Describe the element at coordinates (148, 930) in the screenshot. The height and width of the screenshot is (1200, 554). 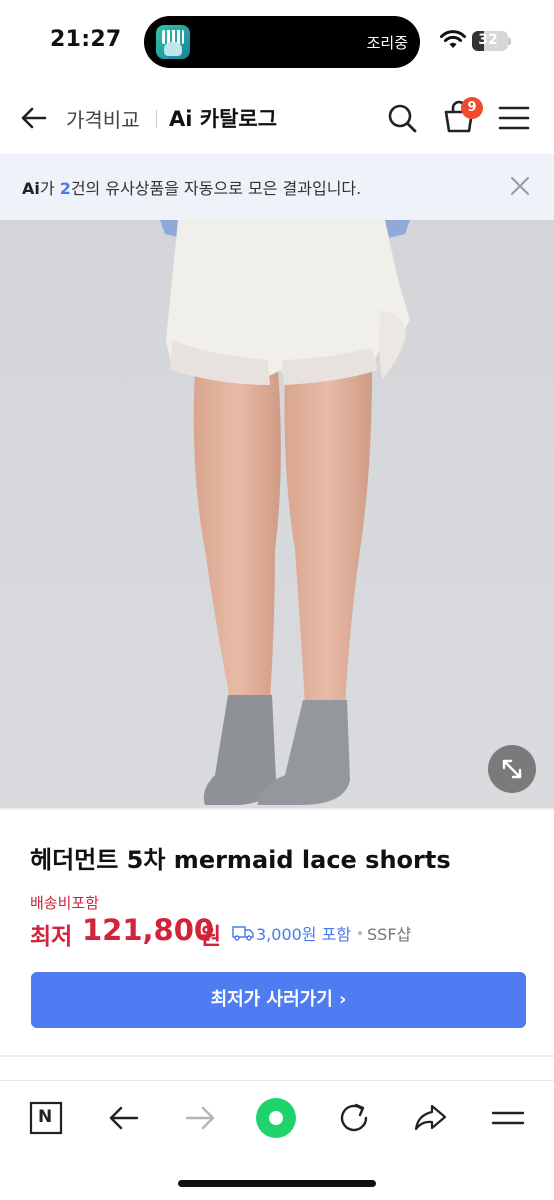
I see `lowest-price-value: 121,800` at that location.